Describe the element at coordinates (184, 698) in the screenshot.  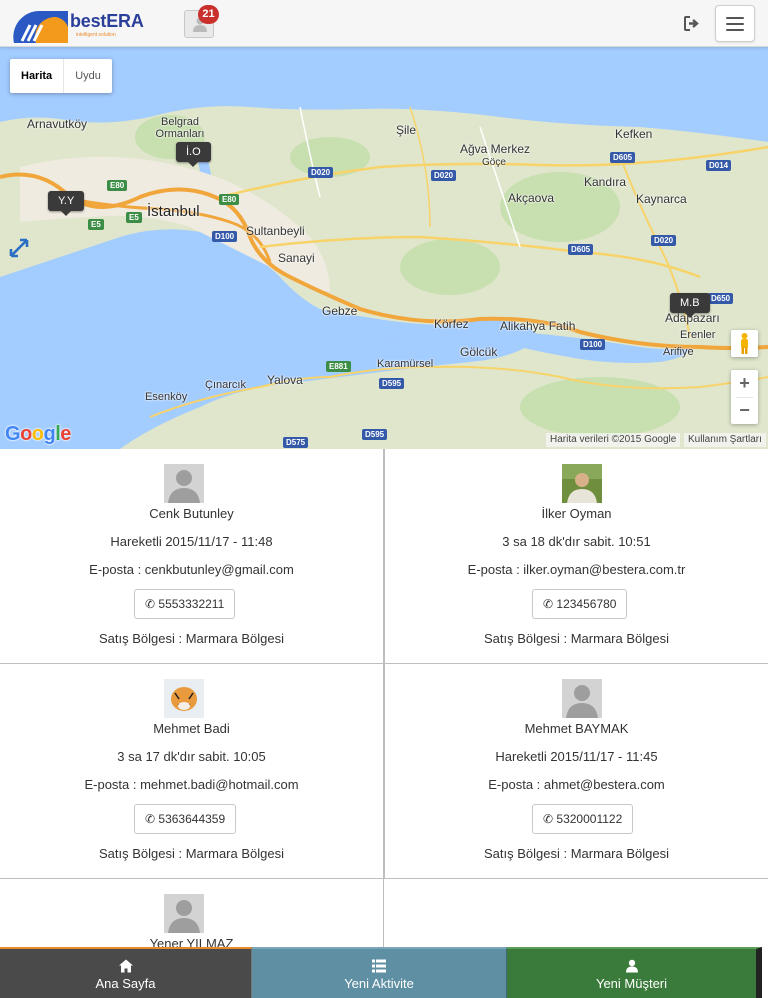
I see `tiger-avatar-icon` at that location.